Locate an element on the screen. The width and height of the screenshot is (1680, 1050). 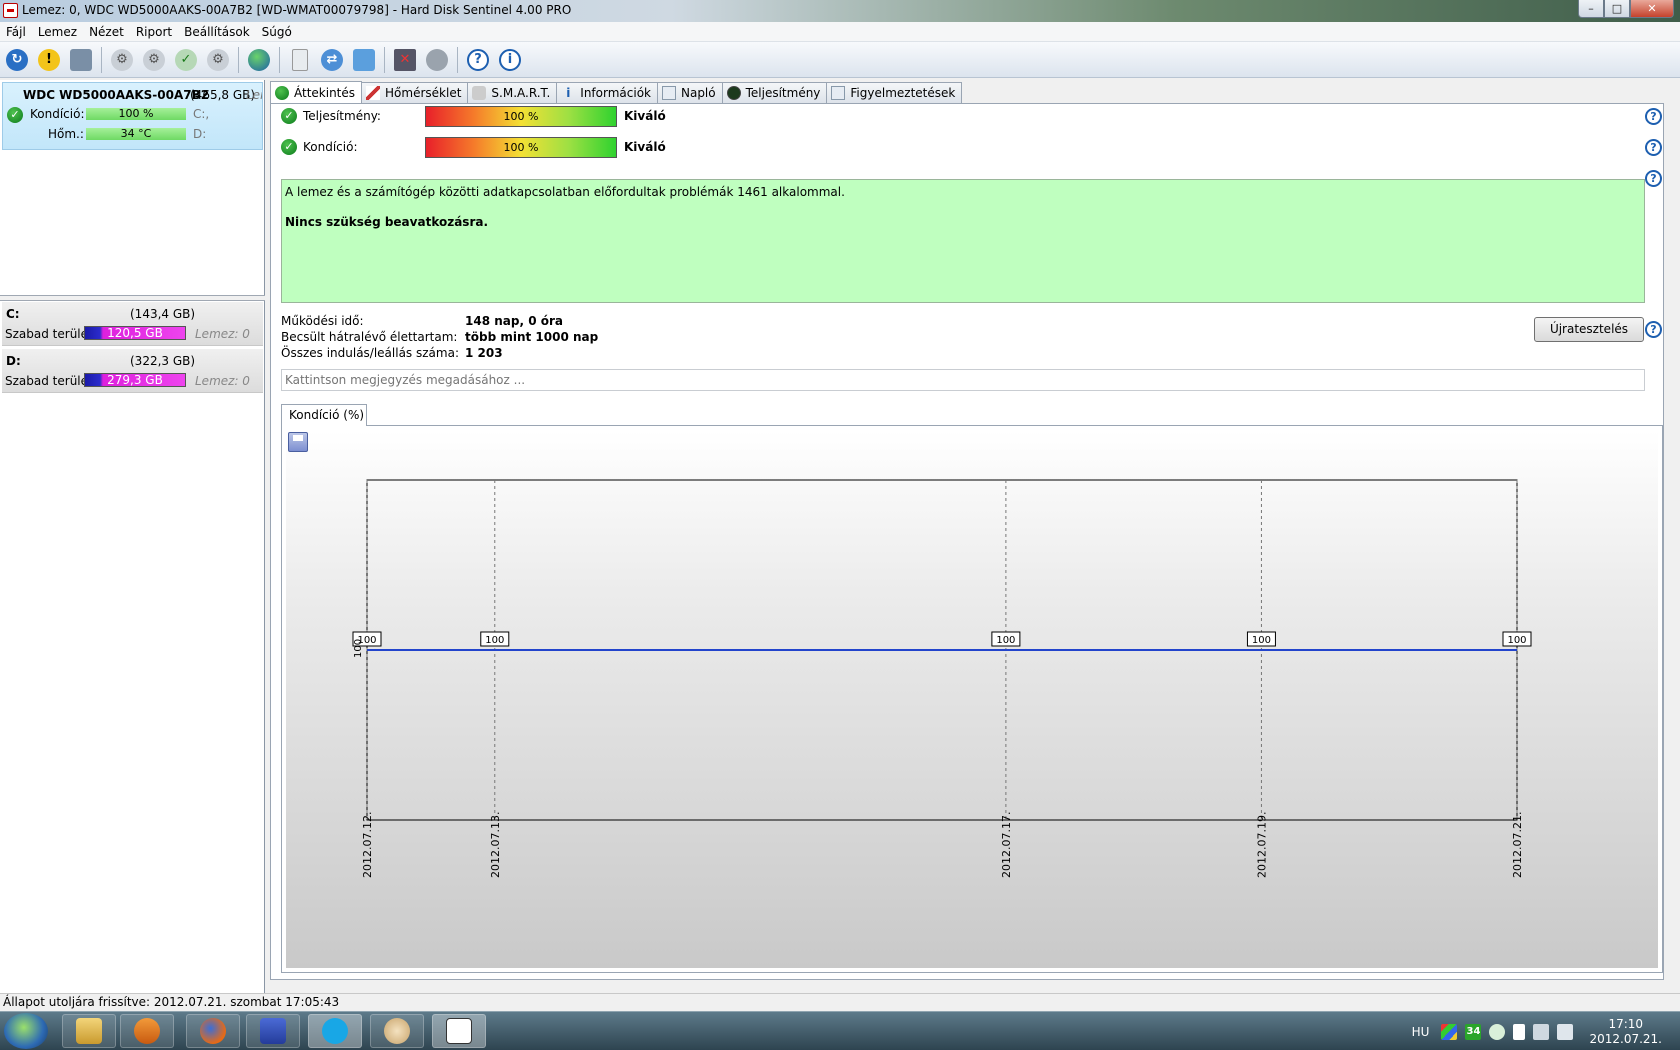
close-button: ✕ is located at coordinates (1652, 9).